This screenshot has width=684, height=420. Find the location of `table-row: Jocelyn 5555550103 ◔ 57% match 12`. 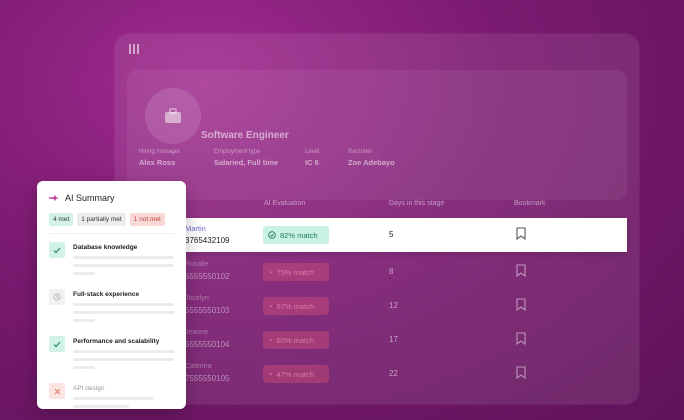

table-row: Jocelyn 5555550103 ◔ 57% match 12 is located at coordinates (388, 306).